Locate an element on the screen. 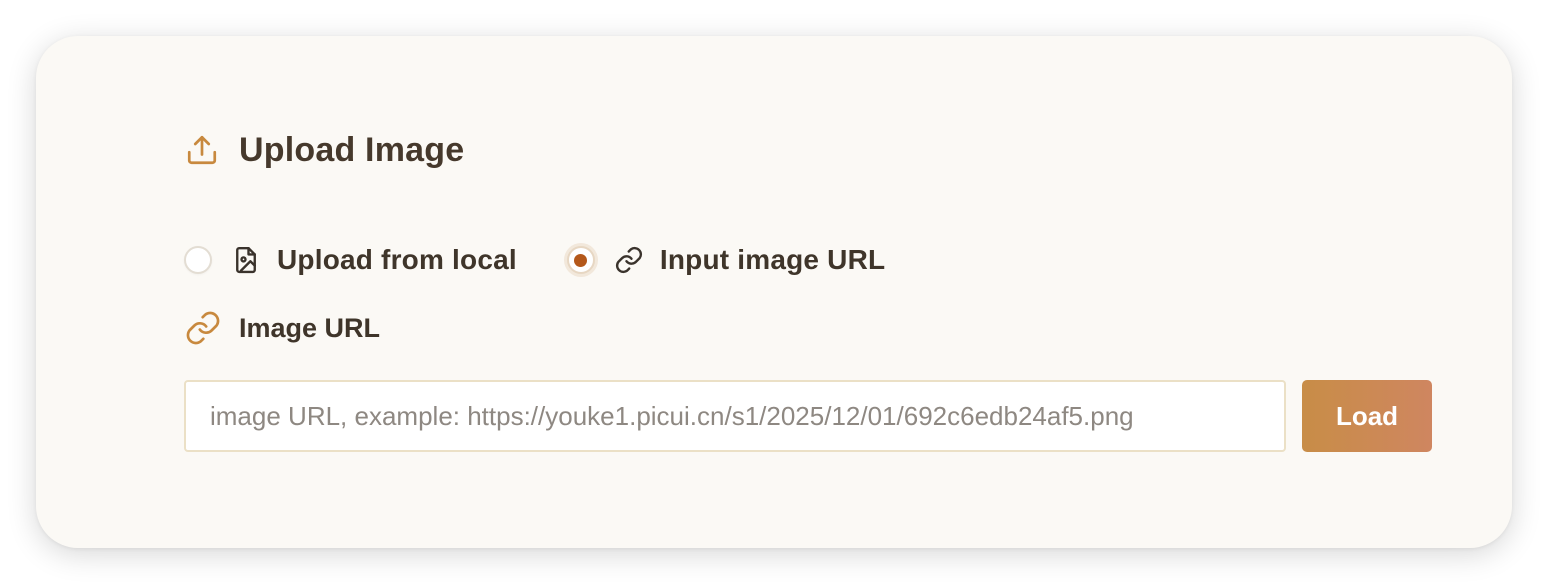 This screenshot has height=584, width=1548. section-header: Upload Image is located at coordinates (324, 150).